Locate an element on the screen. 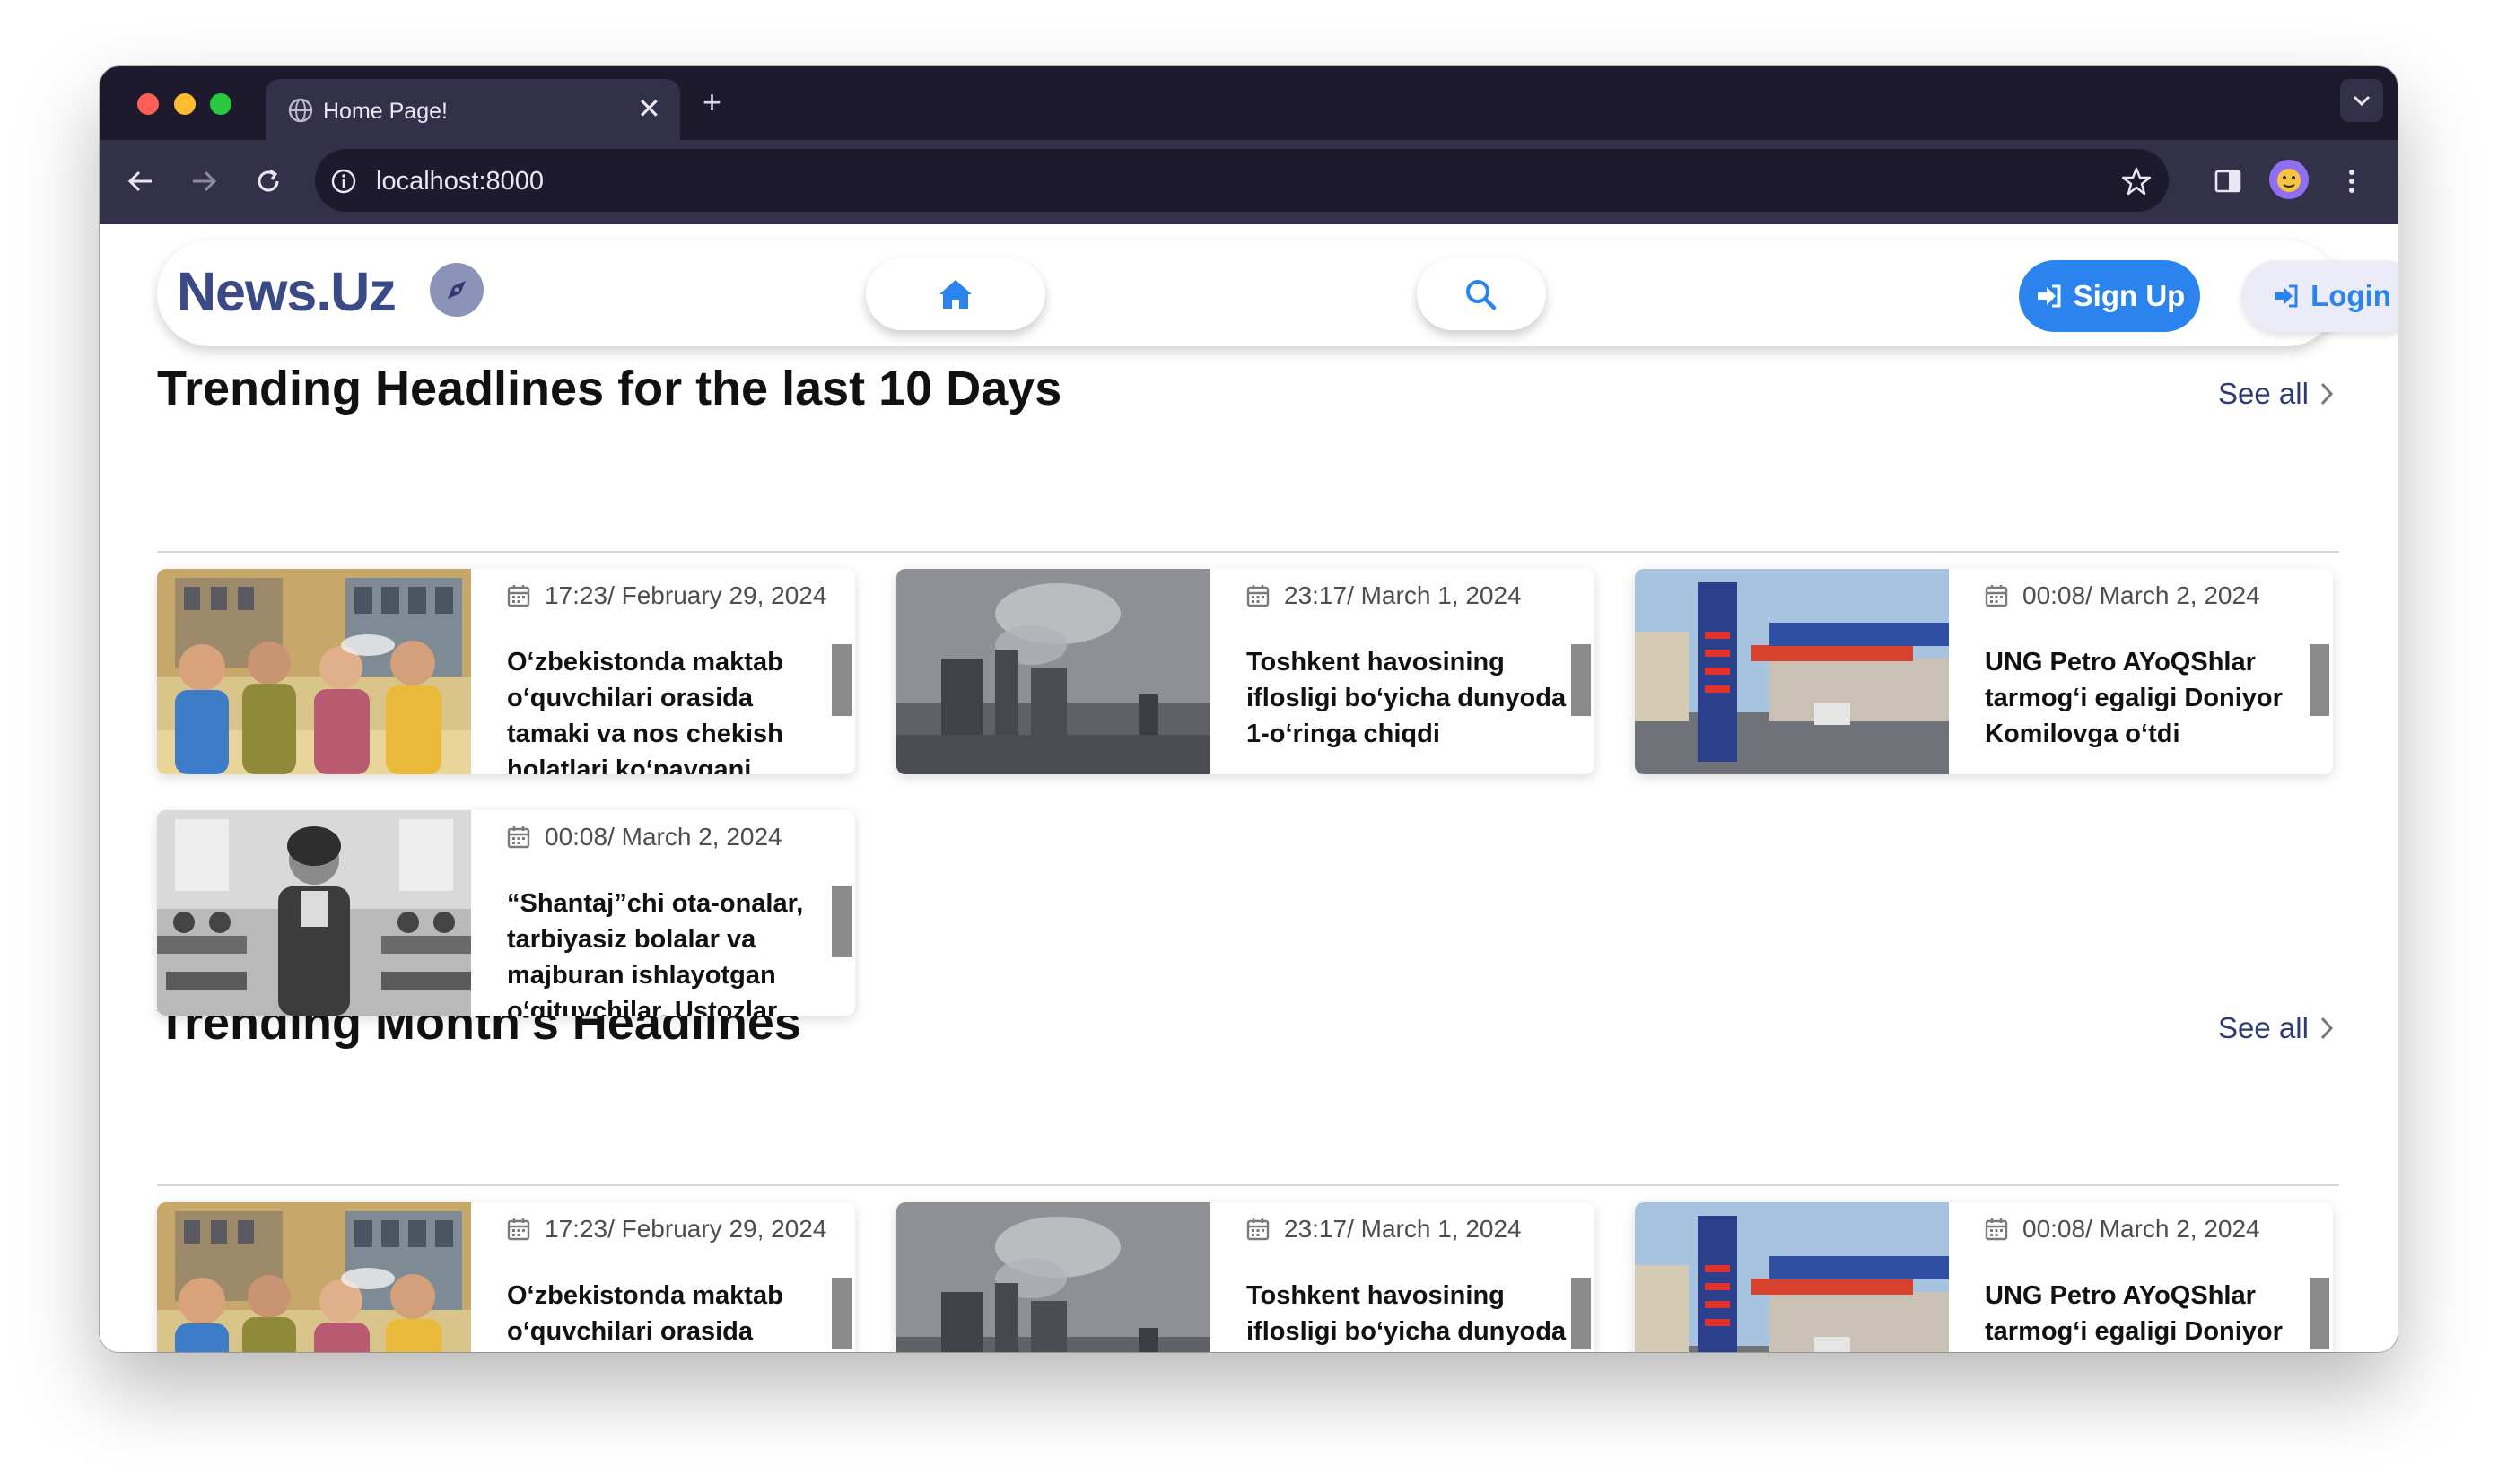  login-label: Login is located at coordinates (2350, 295).